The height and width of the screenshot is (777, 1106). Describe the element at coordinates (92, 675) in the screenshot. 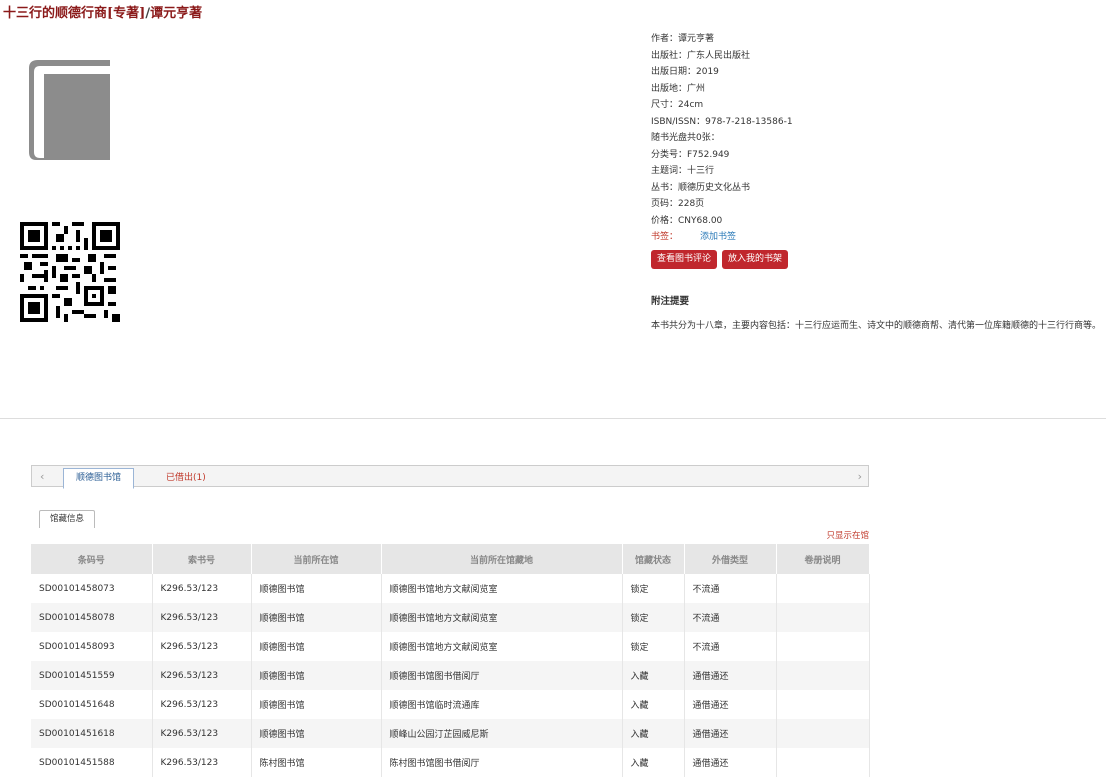

I see `cell-barcode: SD00101451559` at that location.